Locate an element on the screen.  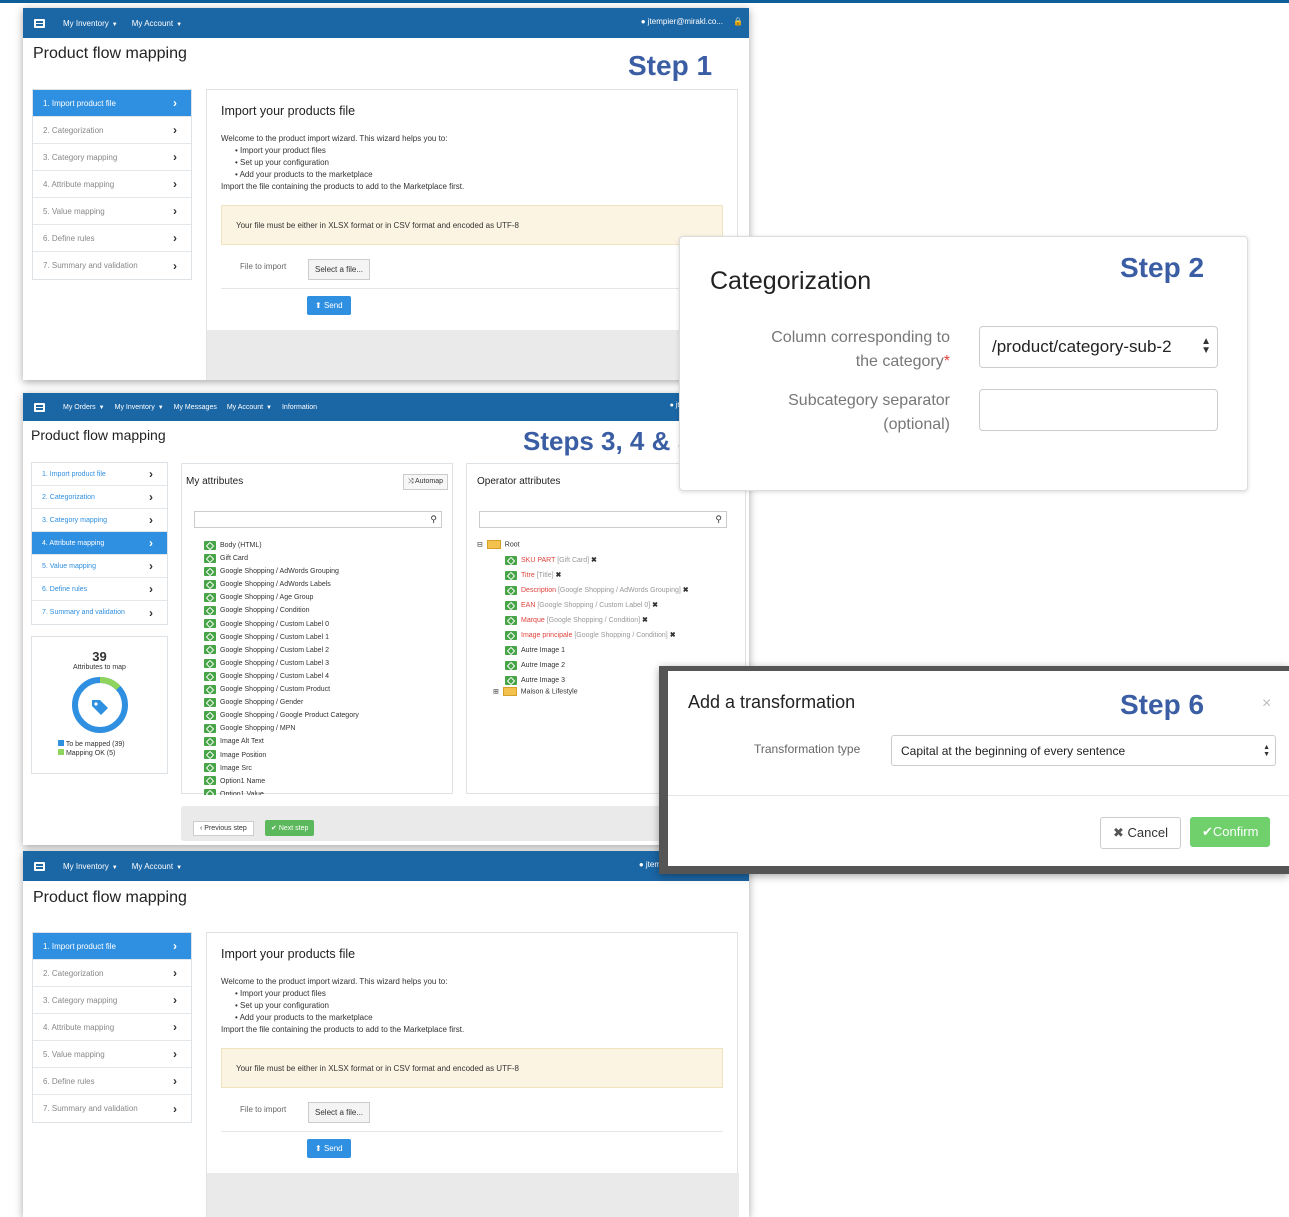
expand-icon: ⊞ is located at coordinates (496, 691).